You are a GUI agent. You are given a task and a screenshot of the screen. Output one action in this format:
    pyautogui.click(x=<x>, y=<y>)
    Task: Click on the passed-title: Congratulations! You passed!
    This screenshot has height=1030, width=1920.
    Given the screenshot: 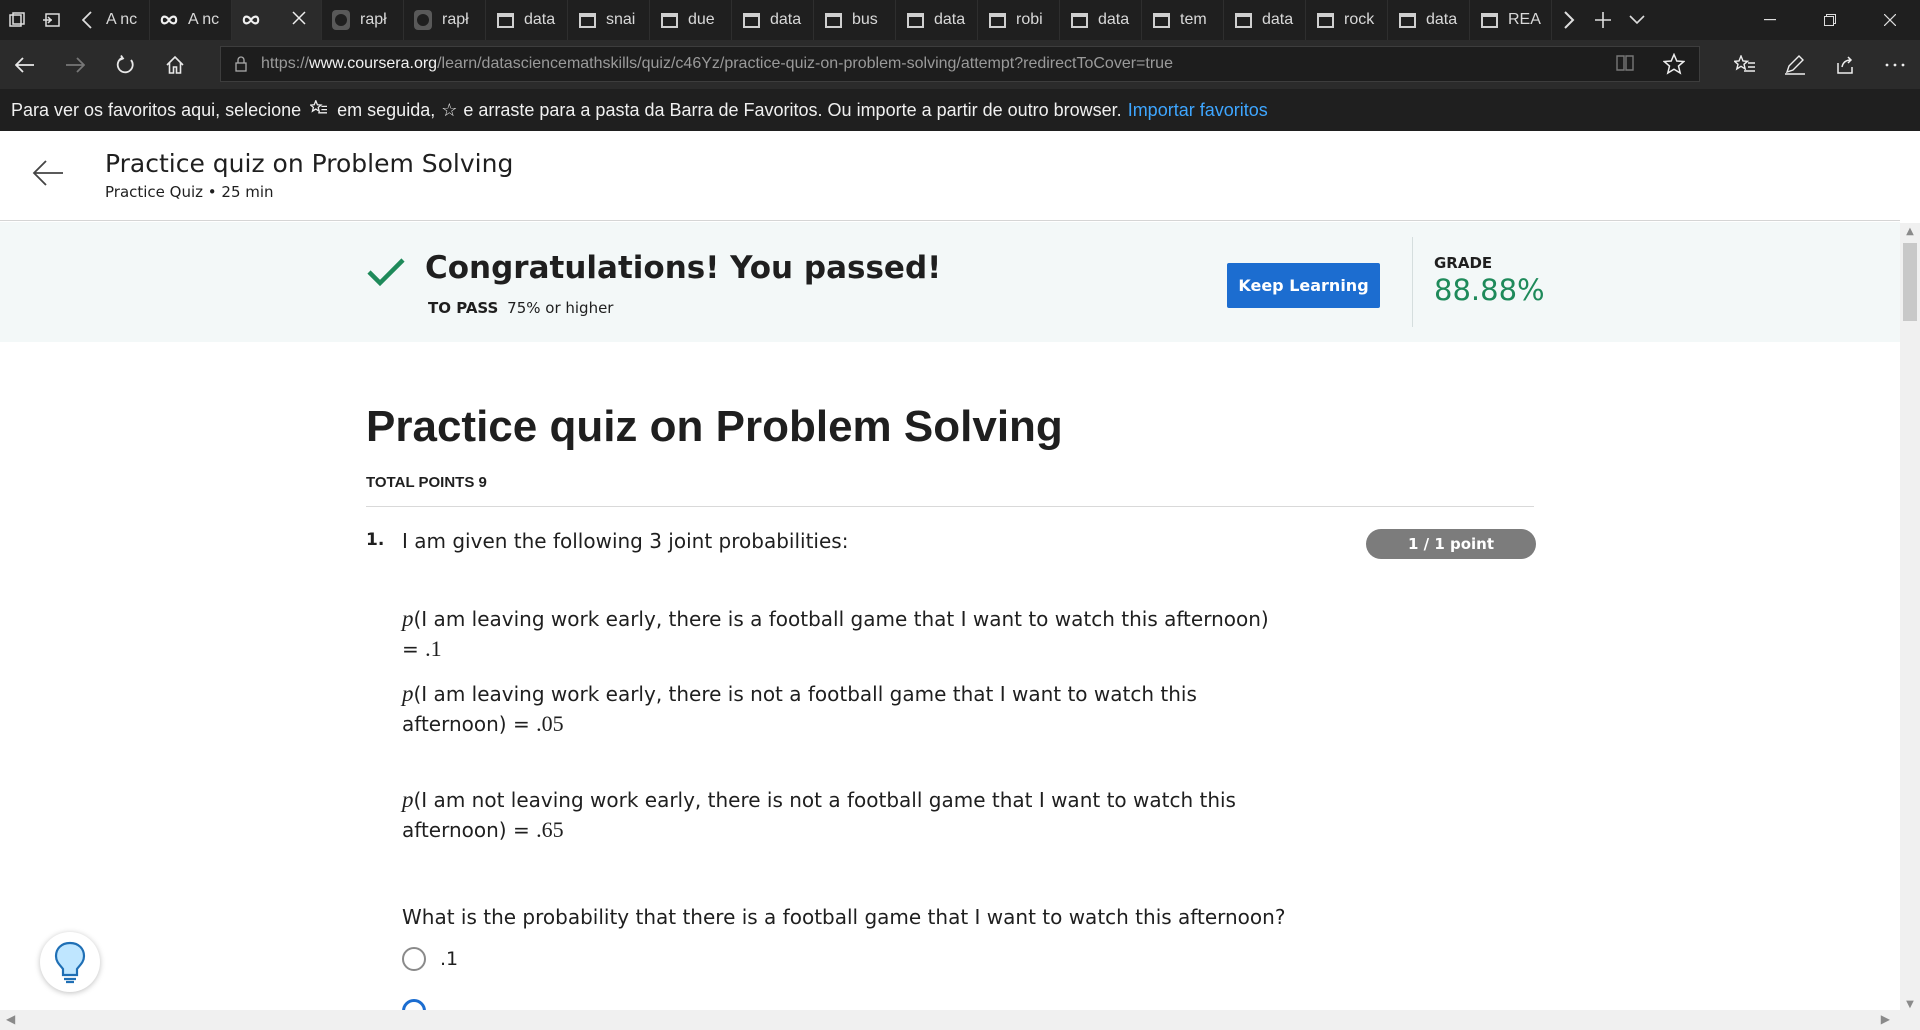 What is the action you would take?
    pyautogui.click(x=683, y=268)
    